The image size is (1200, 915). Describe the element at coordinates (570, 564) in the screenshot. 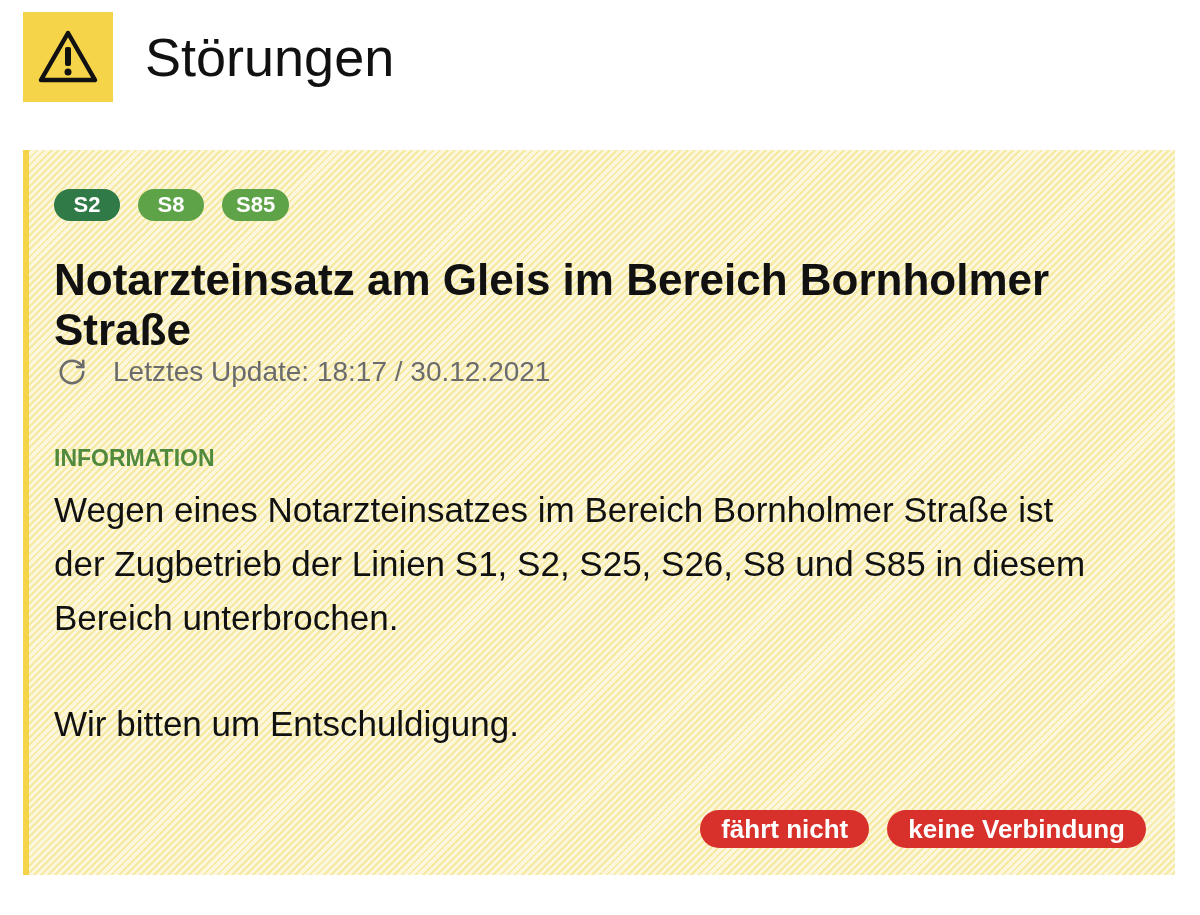

I see `info-paragraph: Wegen eines Notarzteinsatzes im Bereich Bornholmer Straße ist der Zugbetrieb der Linien S1, S2, S25, S26, S8 und S85 in diesem Bereich unterbrochen.` at that location.